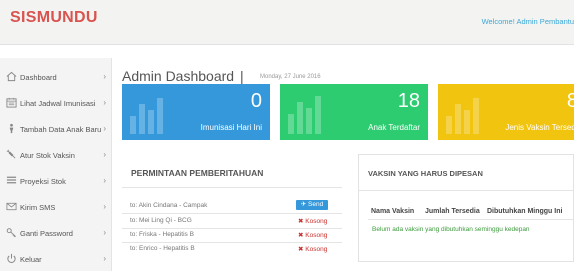 The image size is (574, 271). Describe the element at coordinates (46, 233) in the screenshot. I see `sidebar-item-label: Ganti Password` at that location.